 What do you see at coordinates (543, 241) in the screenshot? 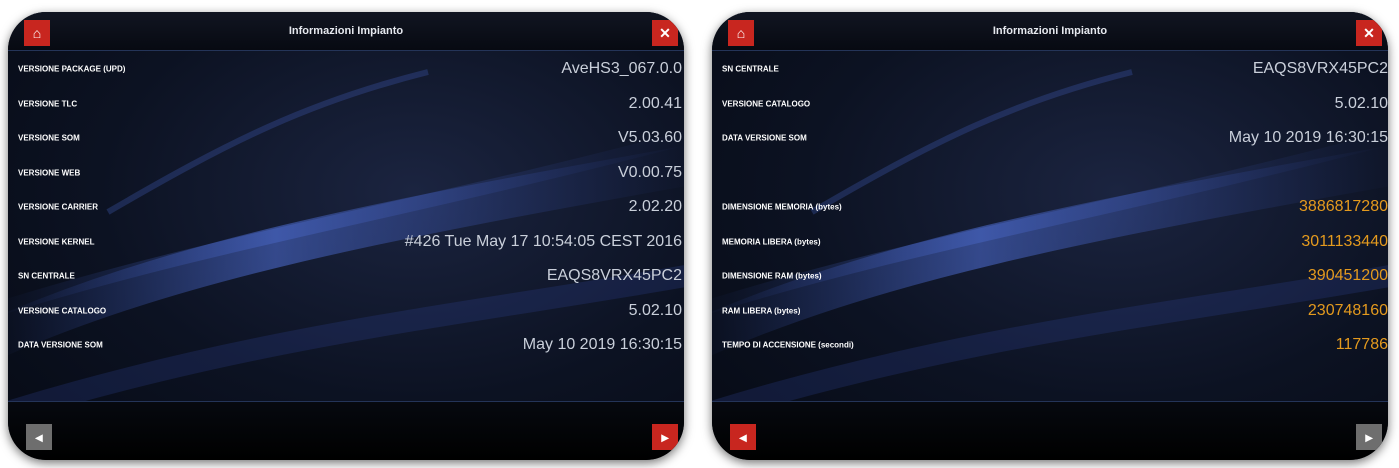
I see `row-value: #426 Tue May 17 10:54:05 CEST 2016` at bounding box center [543, 241].